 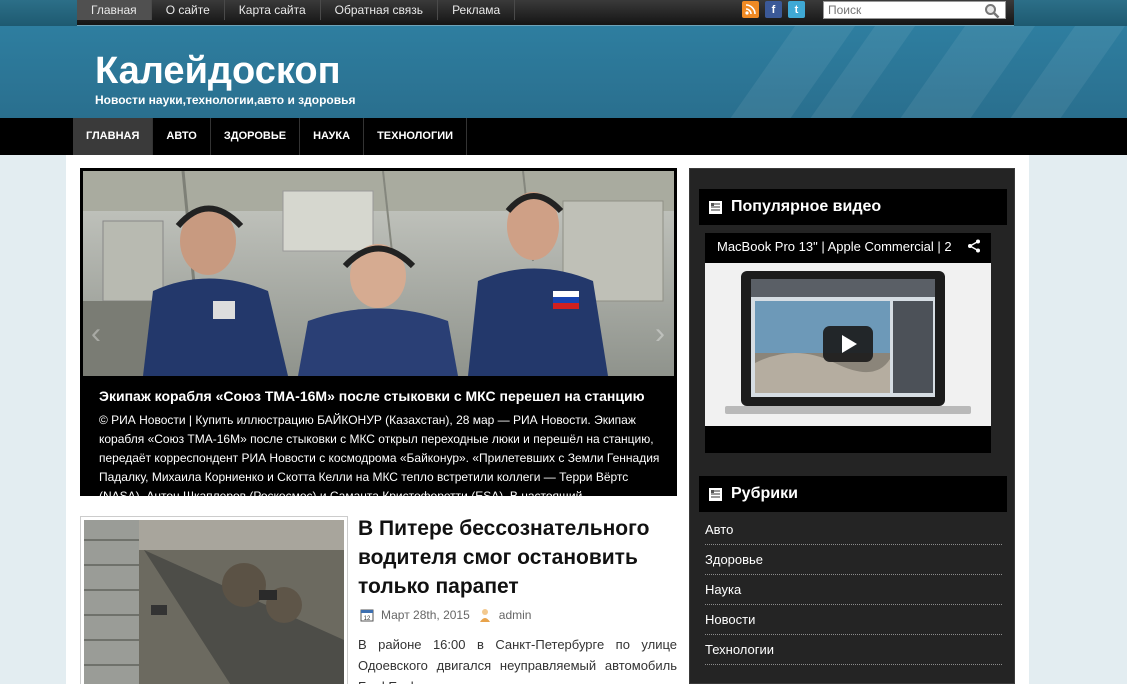 What do you see at coordinates (806, 206) in the screenshot?
I see `video-widget-title-text: Популярное видео` at bounding box center [806, 206].